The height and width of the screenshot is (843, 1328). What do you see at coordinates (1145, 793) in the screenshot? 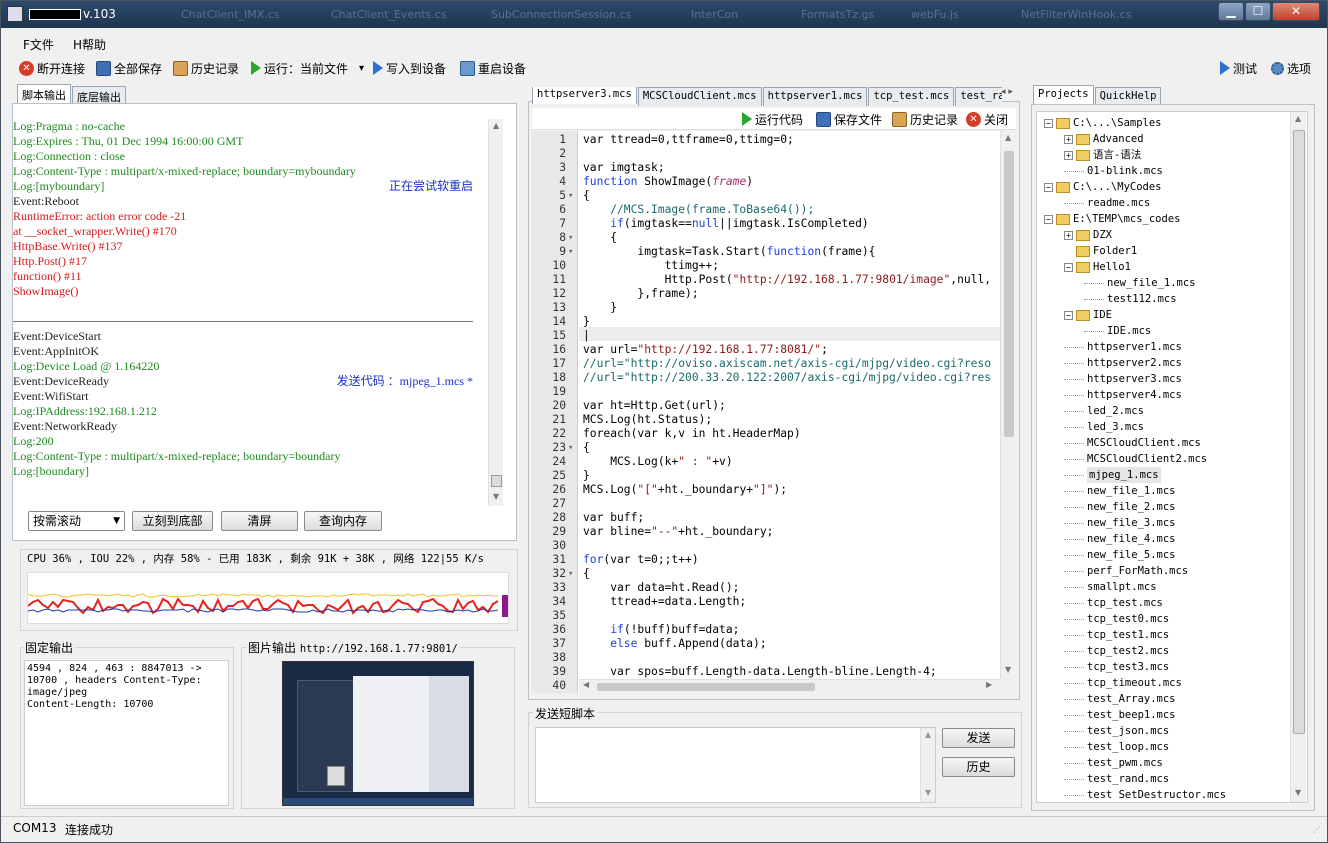
I see `tree-file-item: test_SetDestructor.mcs` at bounding box center [1145, 793].